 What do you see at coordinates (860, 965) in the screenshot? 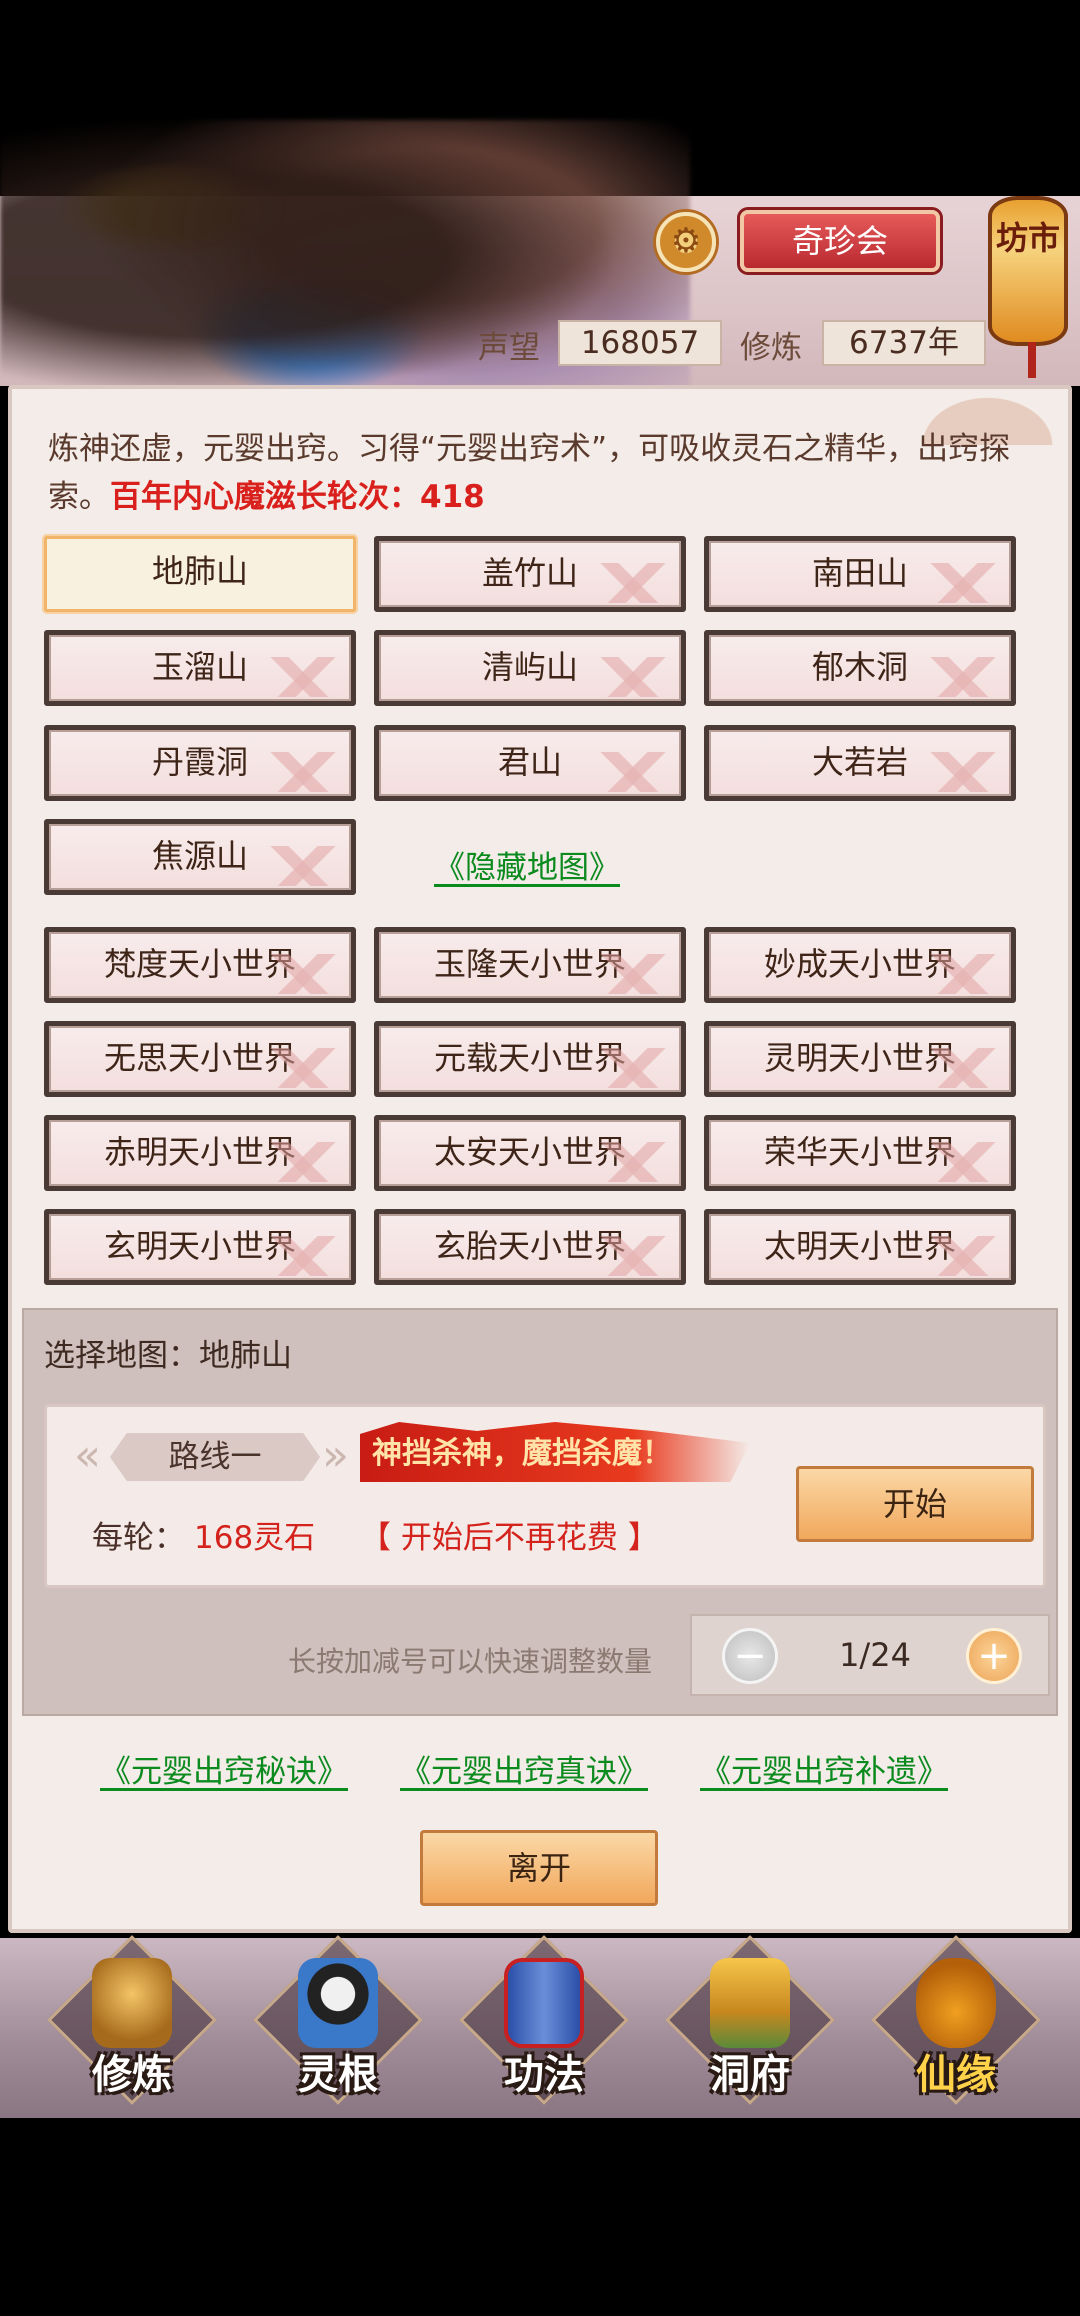
I see `map-button-world: 妙成天小世界` at bounding box center [860, 965].